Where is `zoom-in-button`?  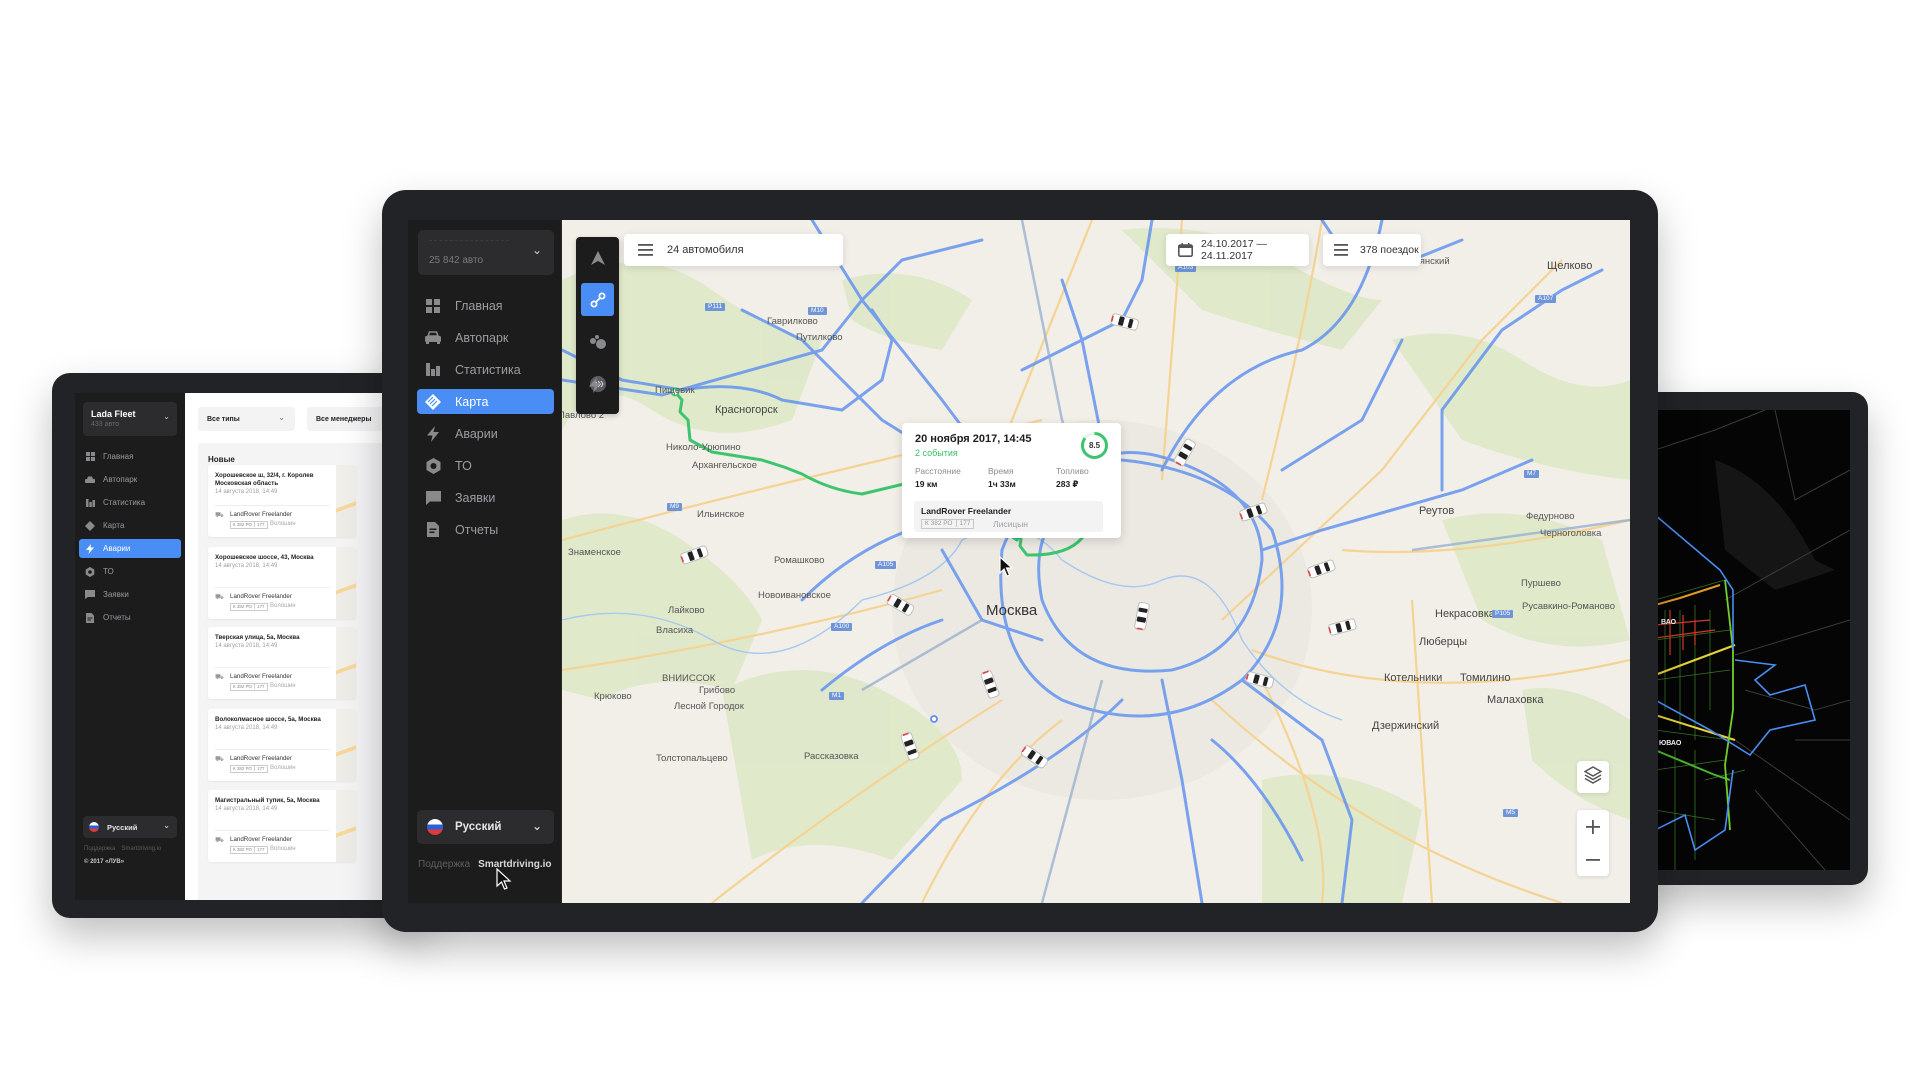 zoom-in-button is located at coordinates (1593, 826).